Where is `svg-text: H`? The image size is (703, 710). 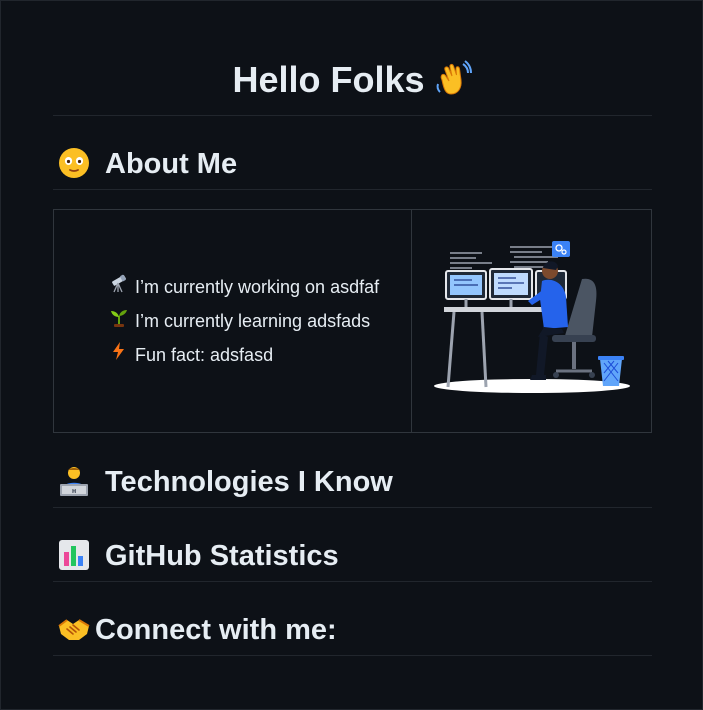 svg-text: H is located at coordinates (74, 492).